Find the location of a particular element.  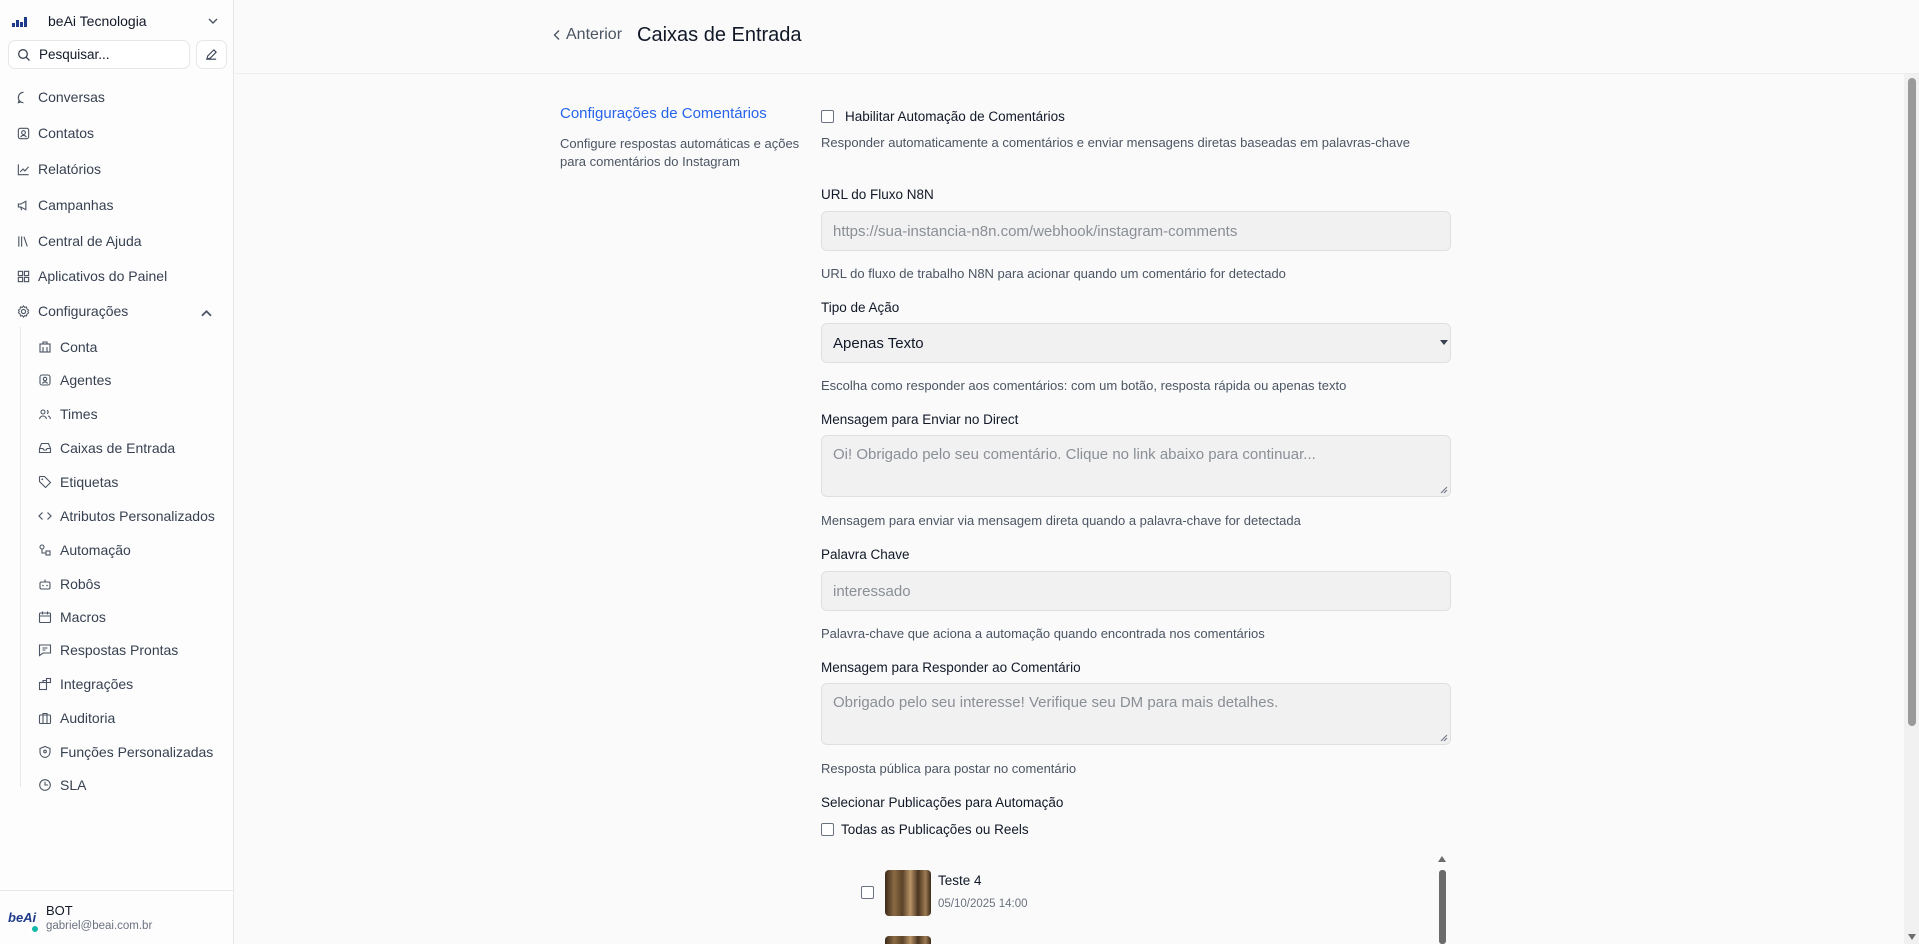

library-icon is located at coordinates (23, 241).